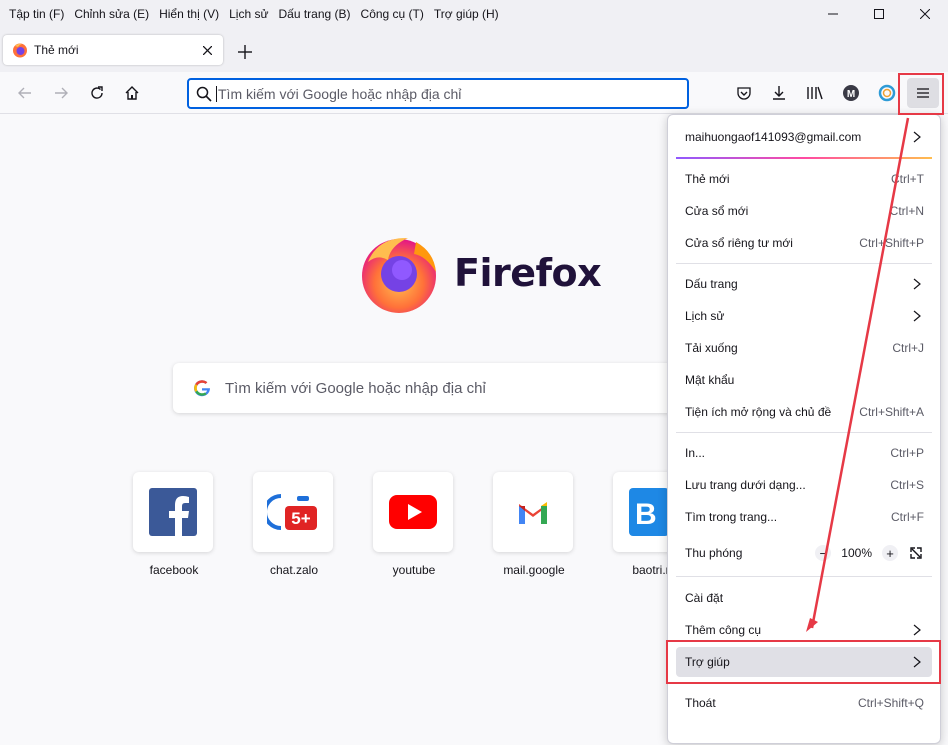 The image size is (948, 745). I want to click on minimize-button, so click(833, 14).